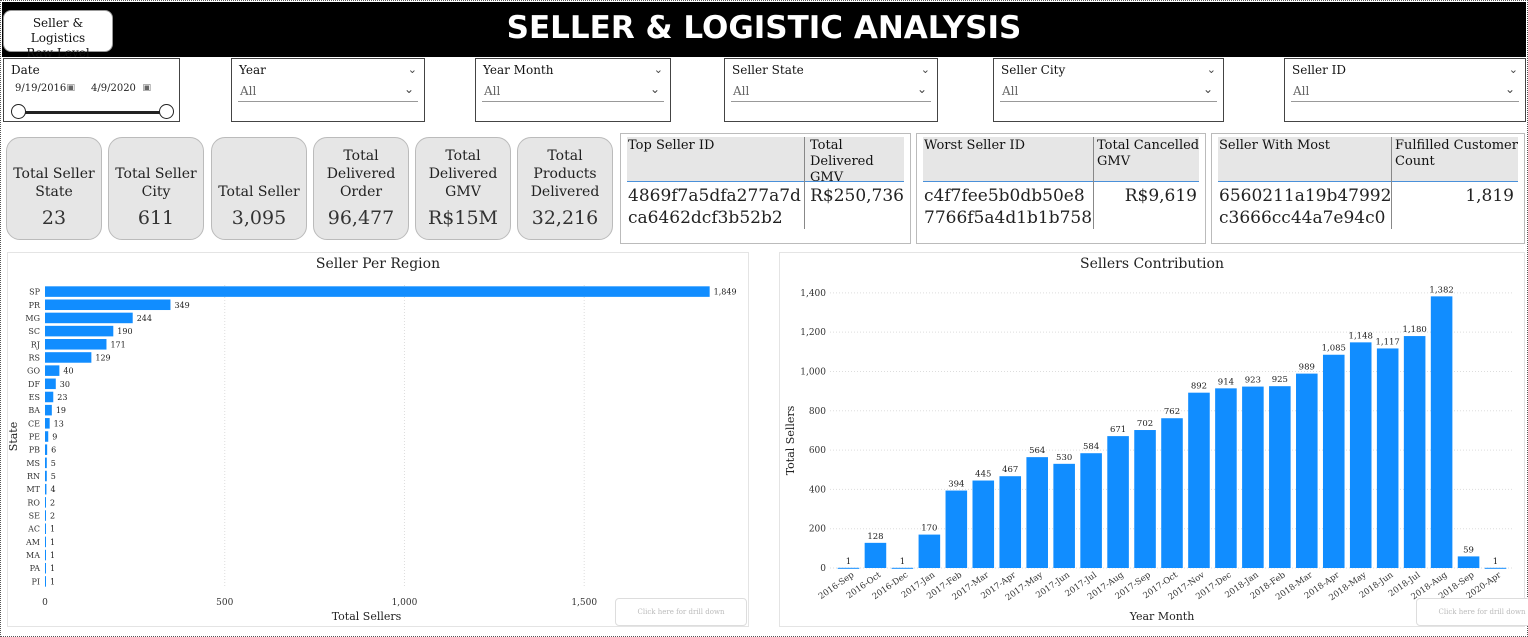  What do you see at coordinates (33, 489) in the screenshot?
I see `y-tick-label: MT` at bounding box center [33, 489].